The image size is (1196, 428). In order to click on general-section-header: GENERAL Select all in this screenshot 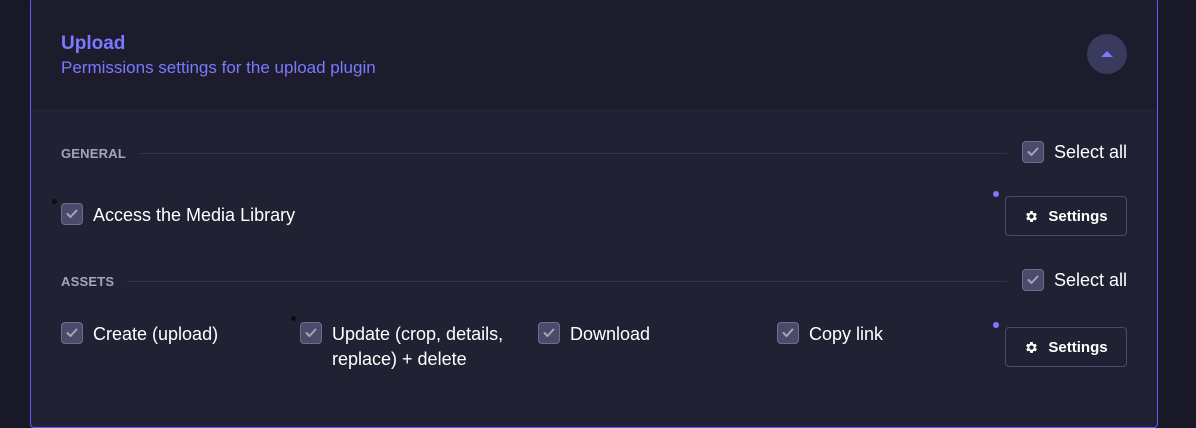, I will do `click(594, 153)`.